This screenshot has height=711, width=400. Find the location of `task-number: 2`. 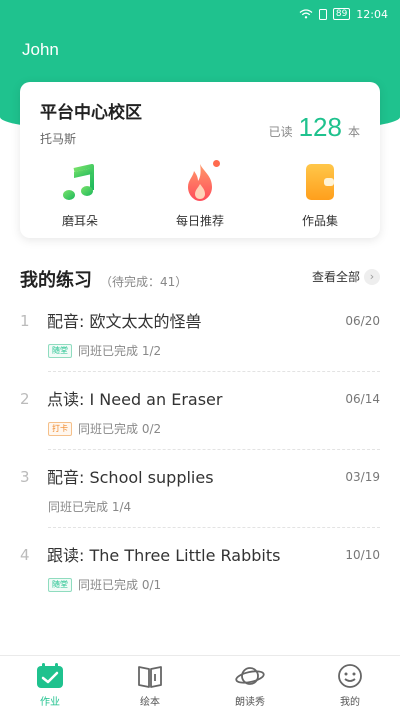

task-number: 2 is located at coordinates (25, 399).